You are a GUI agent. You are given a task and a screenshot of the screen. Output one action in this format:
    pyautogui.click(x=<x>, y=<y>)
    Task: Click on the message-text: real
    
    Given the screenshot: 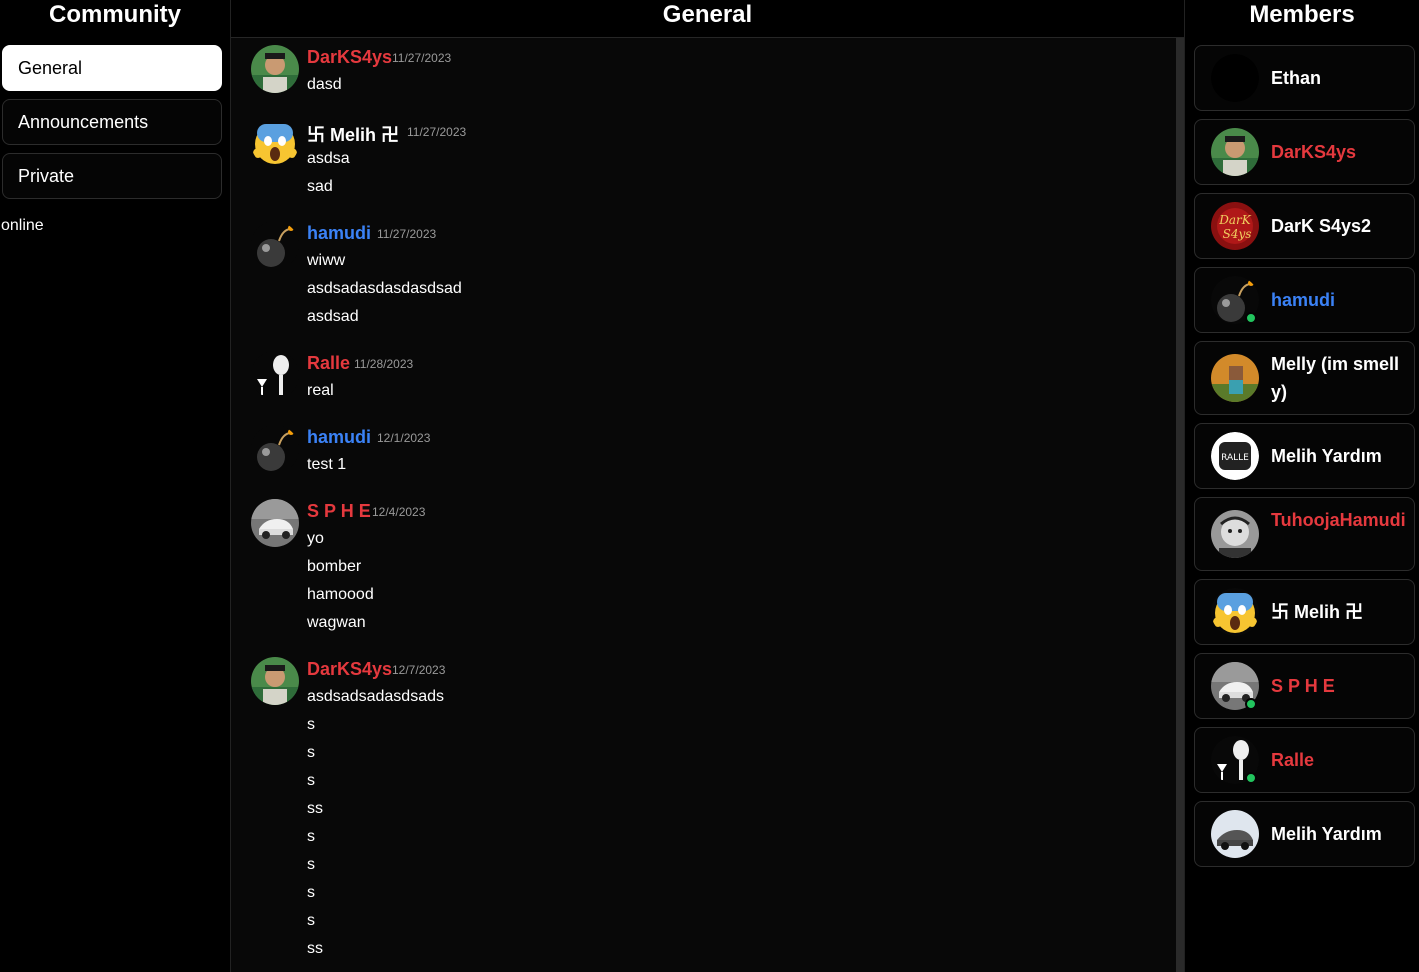 What is the action you would take?
    pyautogui.click(x=320, y=390)
    